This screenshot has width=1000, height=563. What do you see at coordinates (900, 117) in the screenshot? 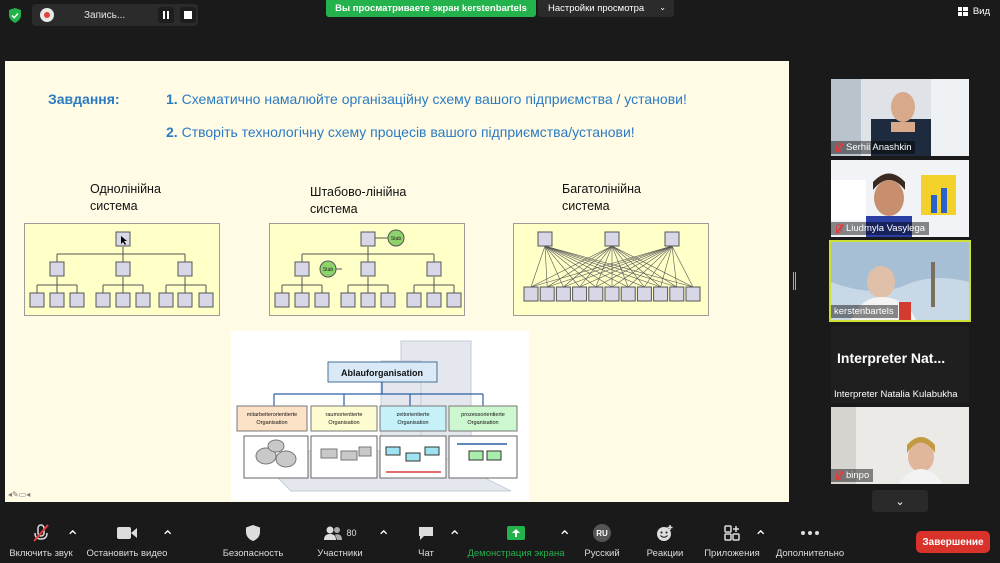
I see `participant-tile: Serhii Anashkin` at bounding box center [900, 117].